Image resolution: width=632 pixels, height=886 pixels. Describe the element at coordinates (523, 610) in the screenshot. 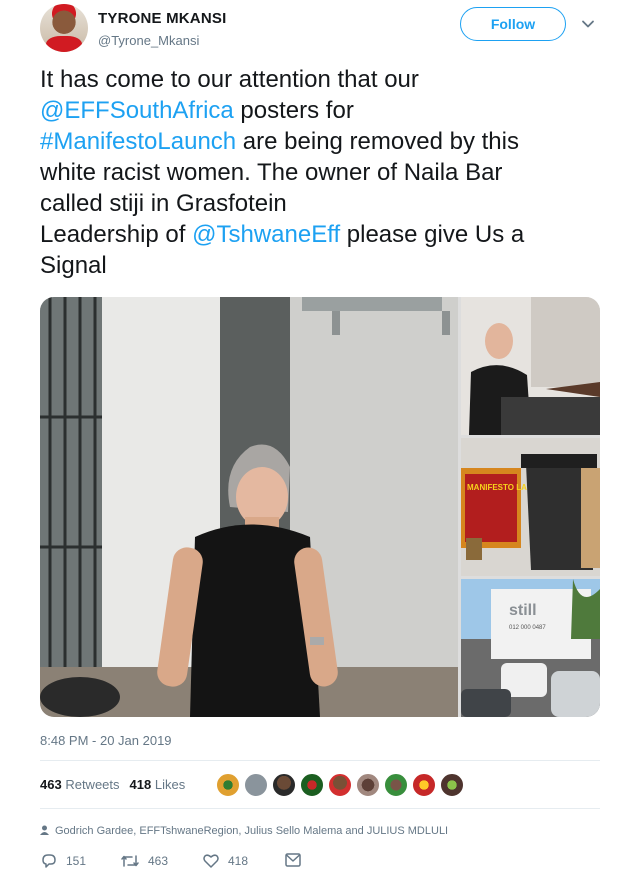

I see `store-sign: still` at that location.